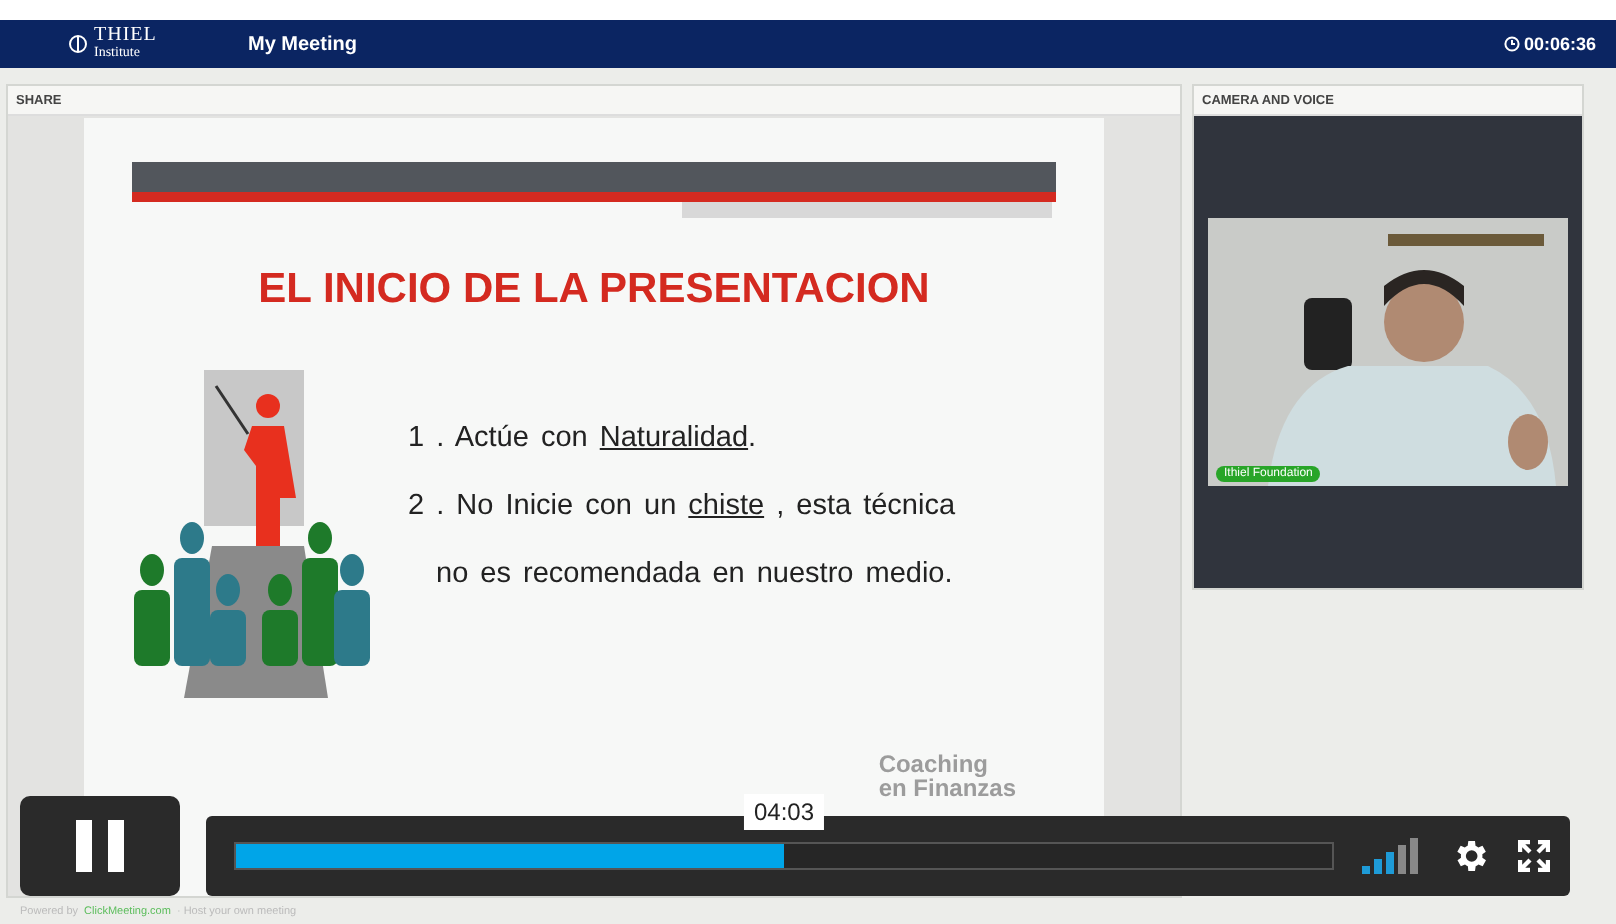 This screenshot has height=924, width=1616. Describe the element at coordinates (583, 438) in the screenshot. I see `slide-bullet: 1 . Actúe con Naturalidad.` at that location.